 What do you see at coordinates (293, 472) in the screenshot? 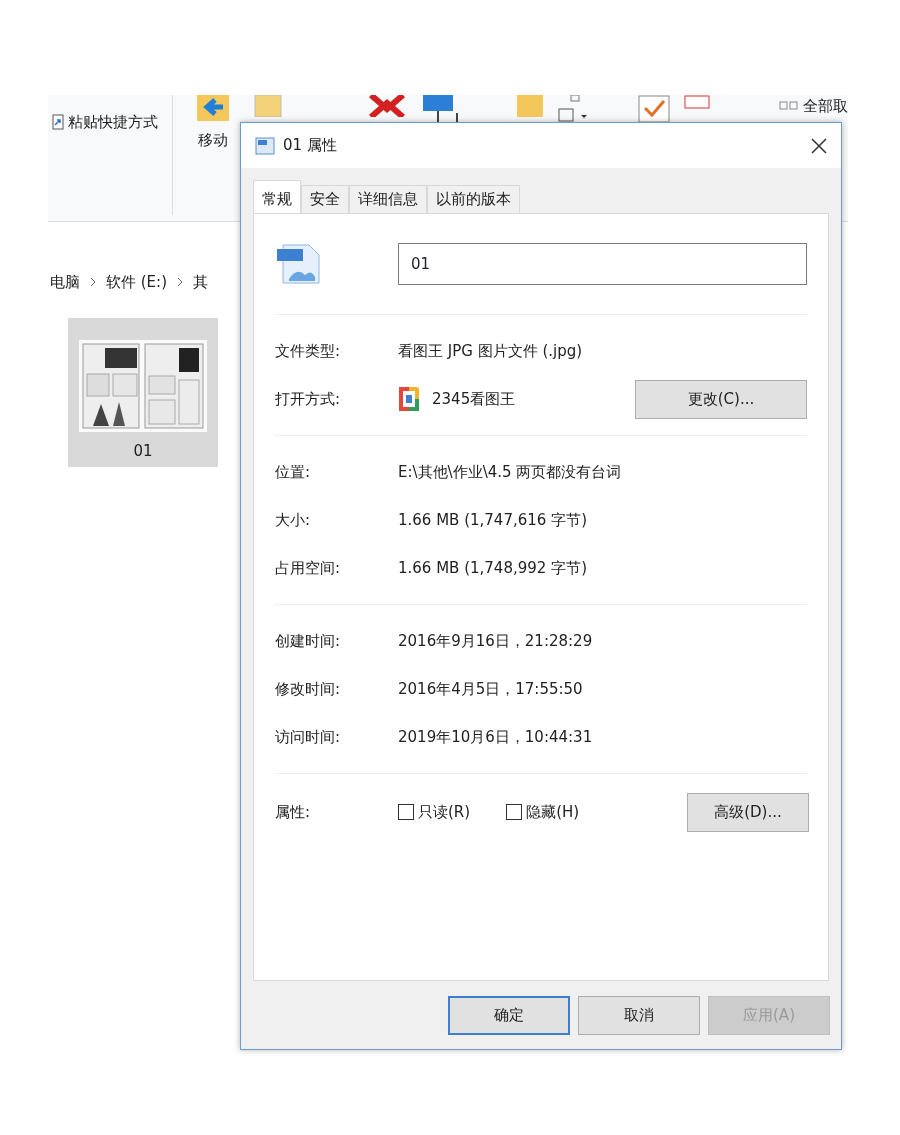
I see `field-label: 位置:` at bounding box center [293, 472].